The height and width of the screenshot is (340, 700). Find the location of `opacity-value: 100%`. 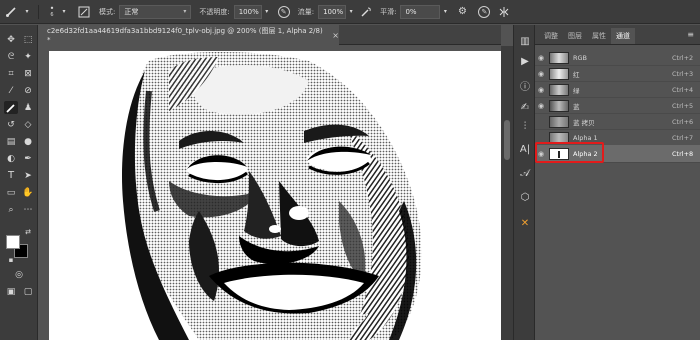

opacity-value: 100% is located at coordinates (248, 11).